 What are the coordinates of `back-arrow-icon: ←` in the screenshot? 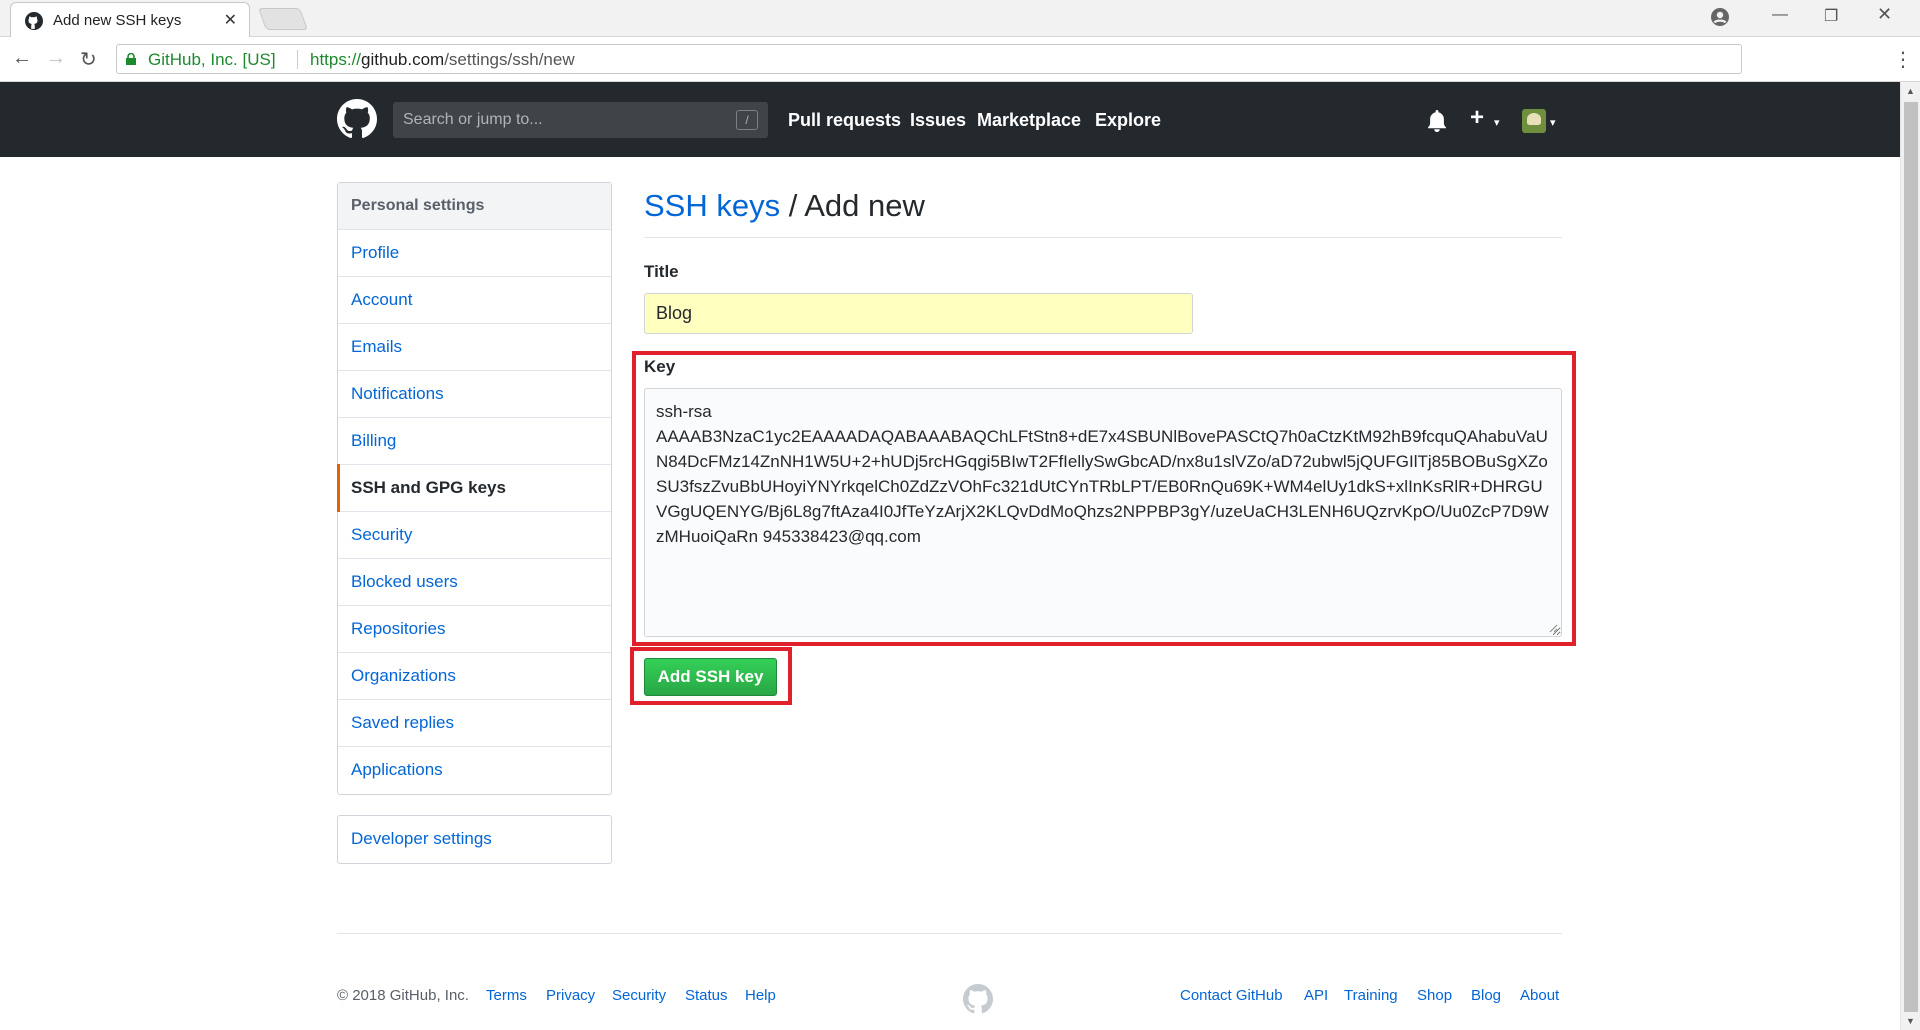 It's located at (22, 58).